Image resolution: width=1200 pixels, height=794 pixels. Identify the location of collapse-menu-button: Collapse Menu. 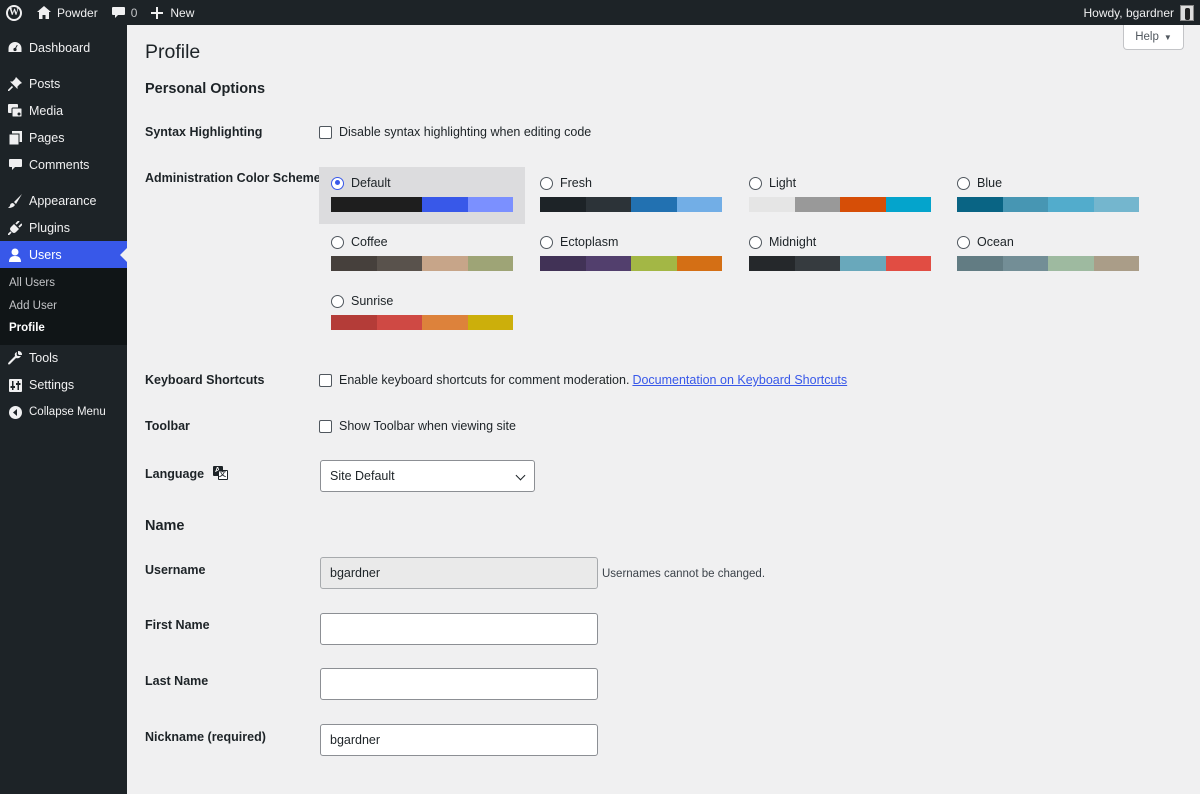
(63, 412).